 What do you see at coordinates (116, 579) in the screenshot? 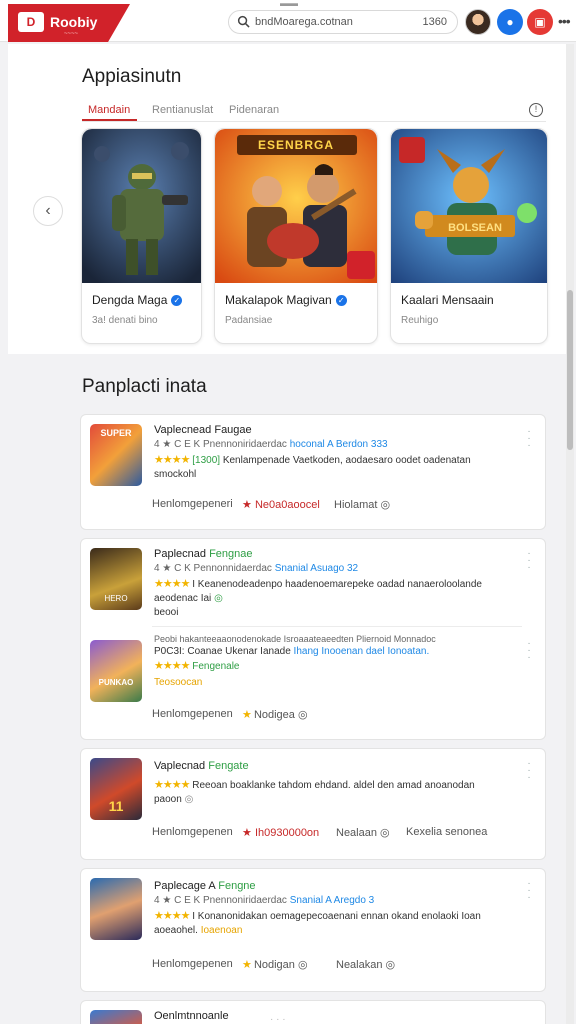
I see `game-thumbnail: HERO` at bounding box center [116, 579].